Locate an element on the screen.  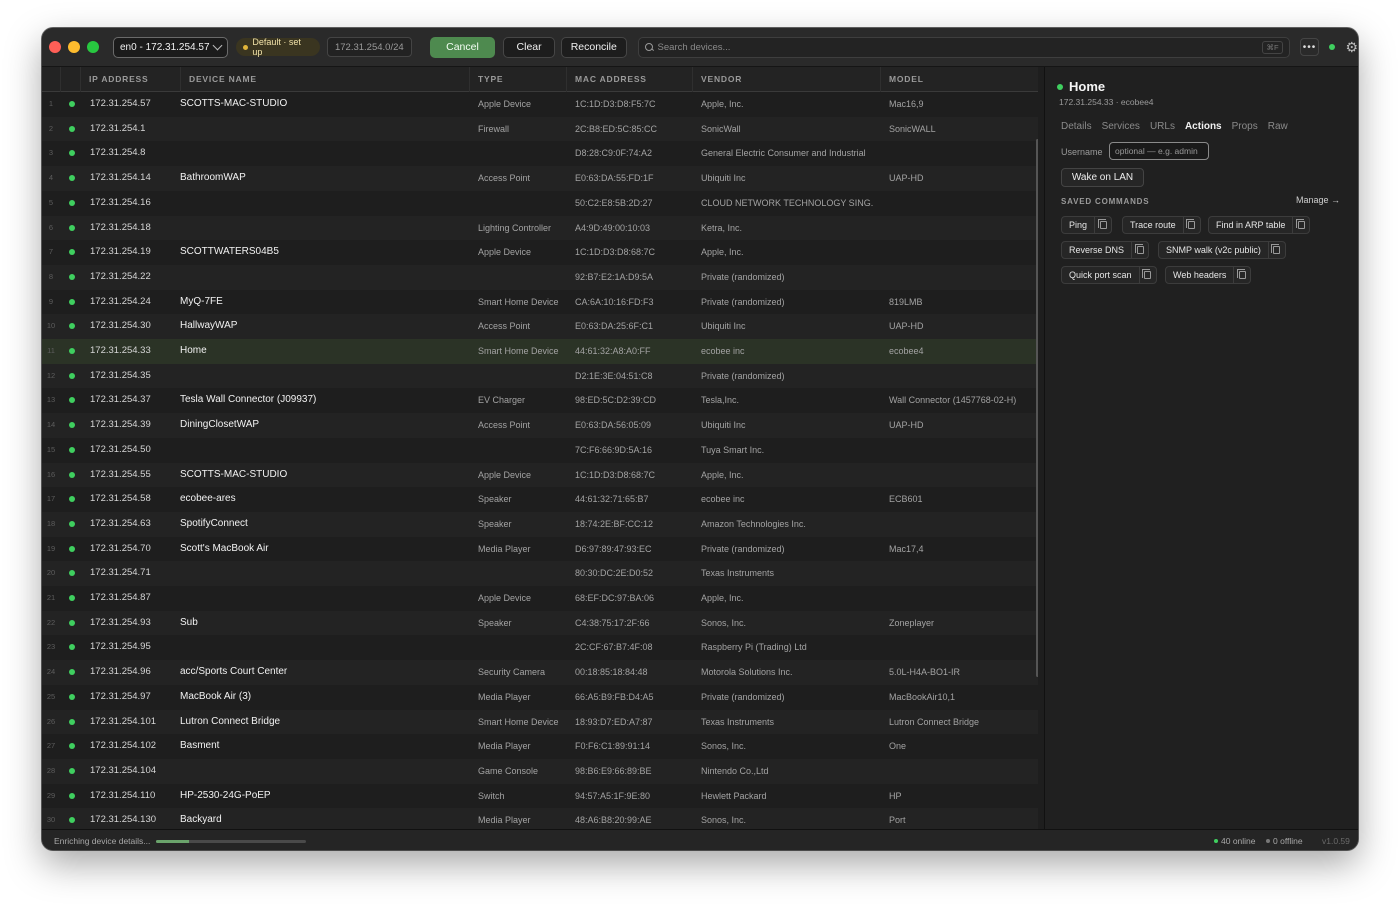
tab-raw: Raw is located at coordinates (1278, 126).